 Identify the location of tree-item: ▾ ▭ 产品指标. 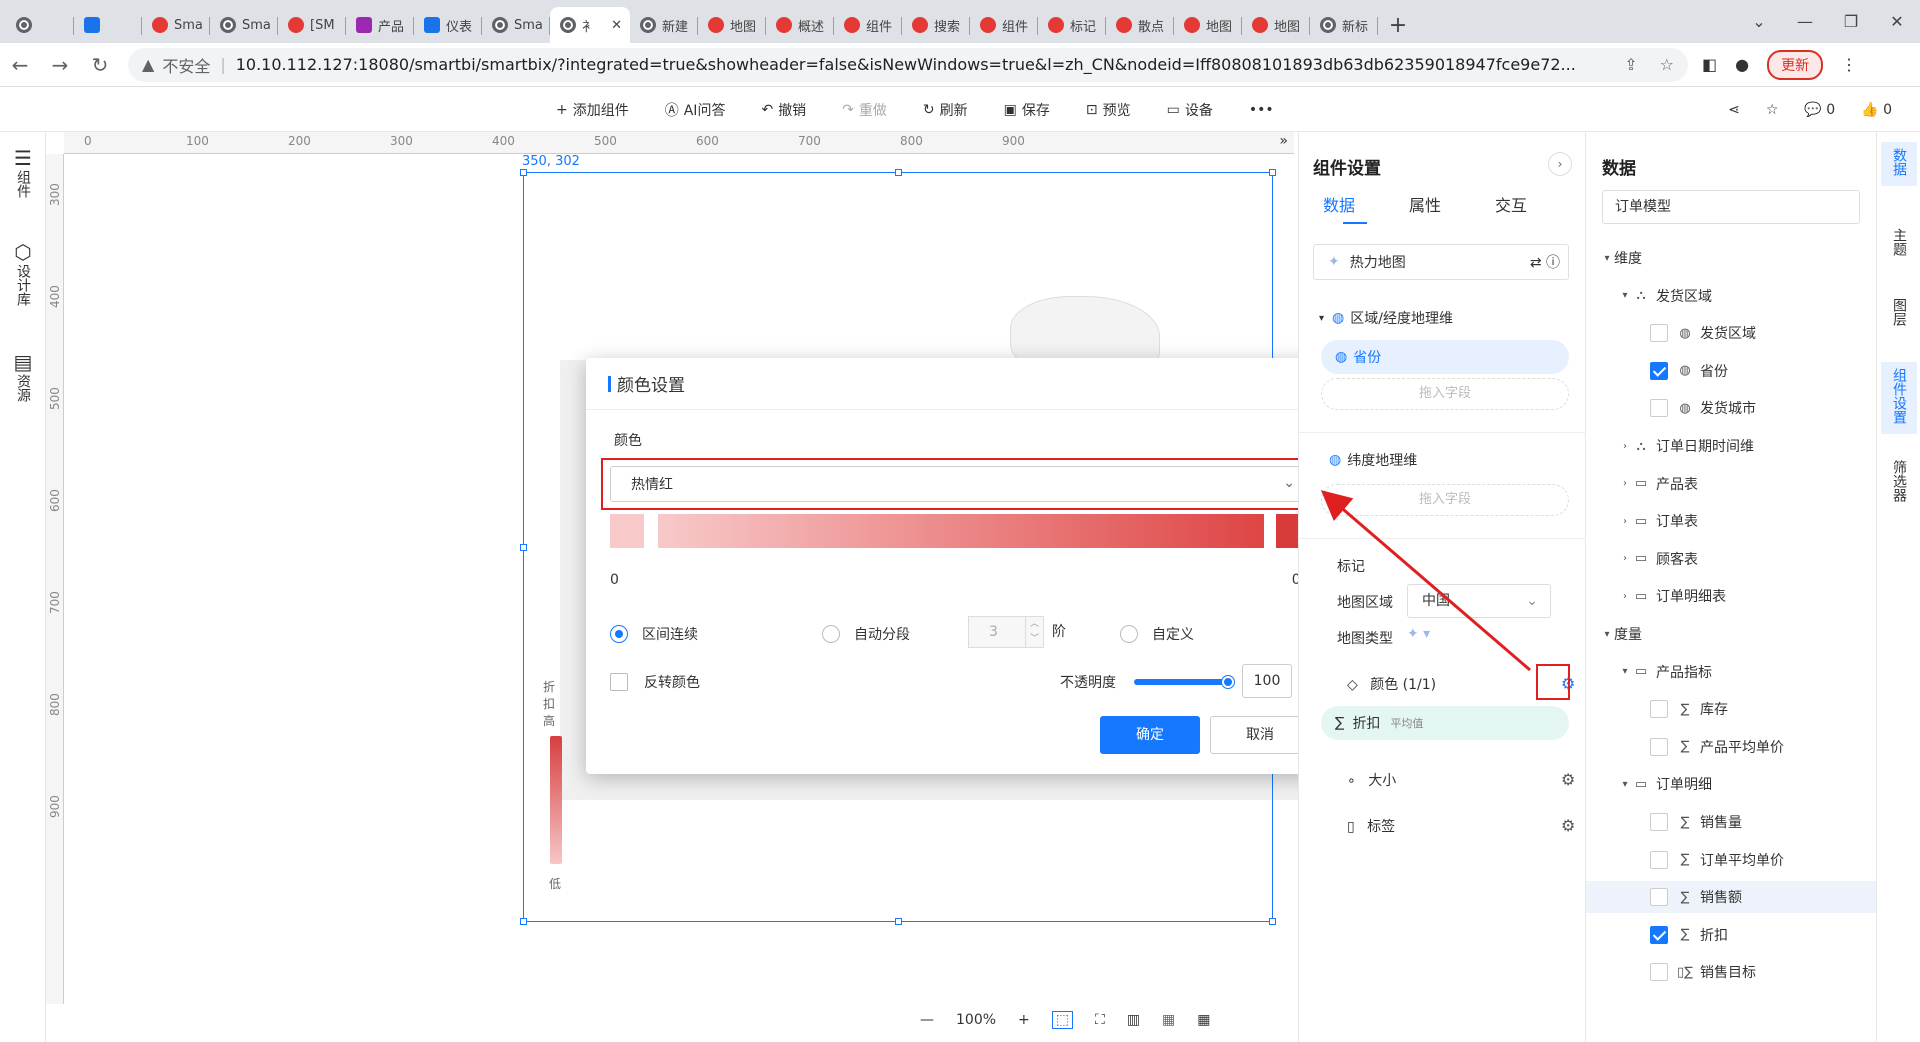
(1731, 672).